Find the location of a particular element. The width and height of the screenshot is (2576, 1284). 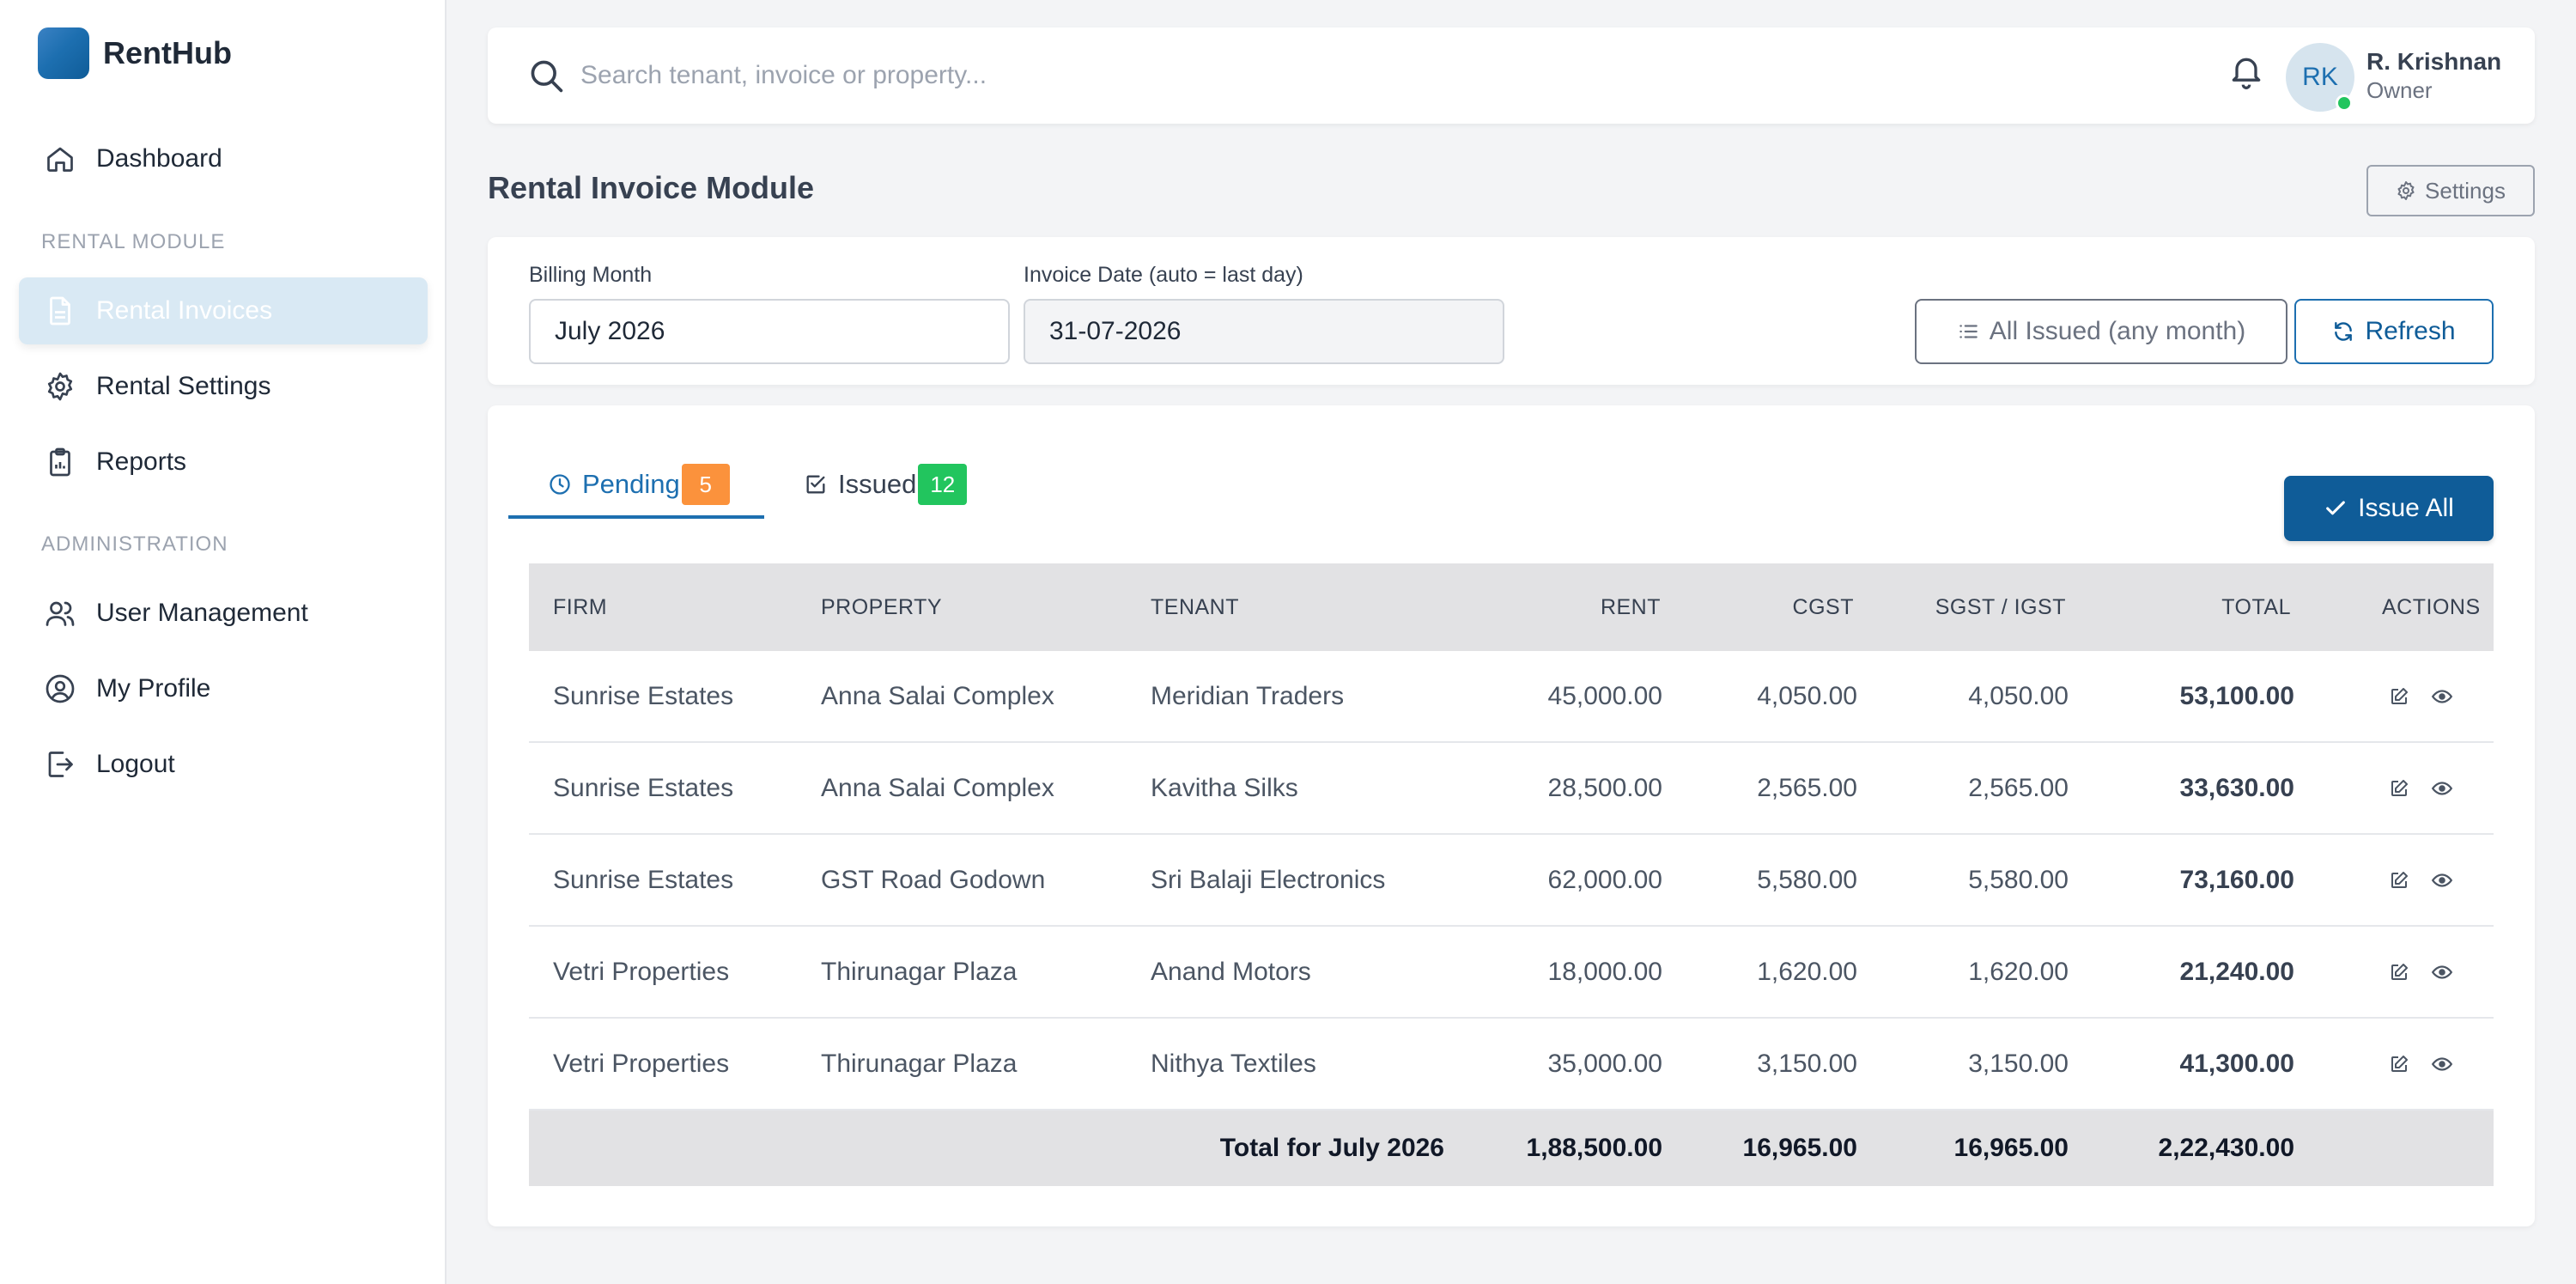

header-rent: RENT is located at coordinates (1631, 607).